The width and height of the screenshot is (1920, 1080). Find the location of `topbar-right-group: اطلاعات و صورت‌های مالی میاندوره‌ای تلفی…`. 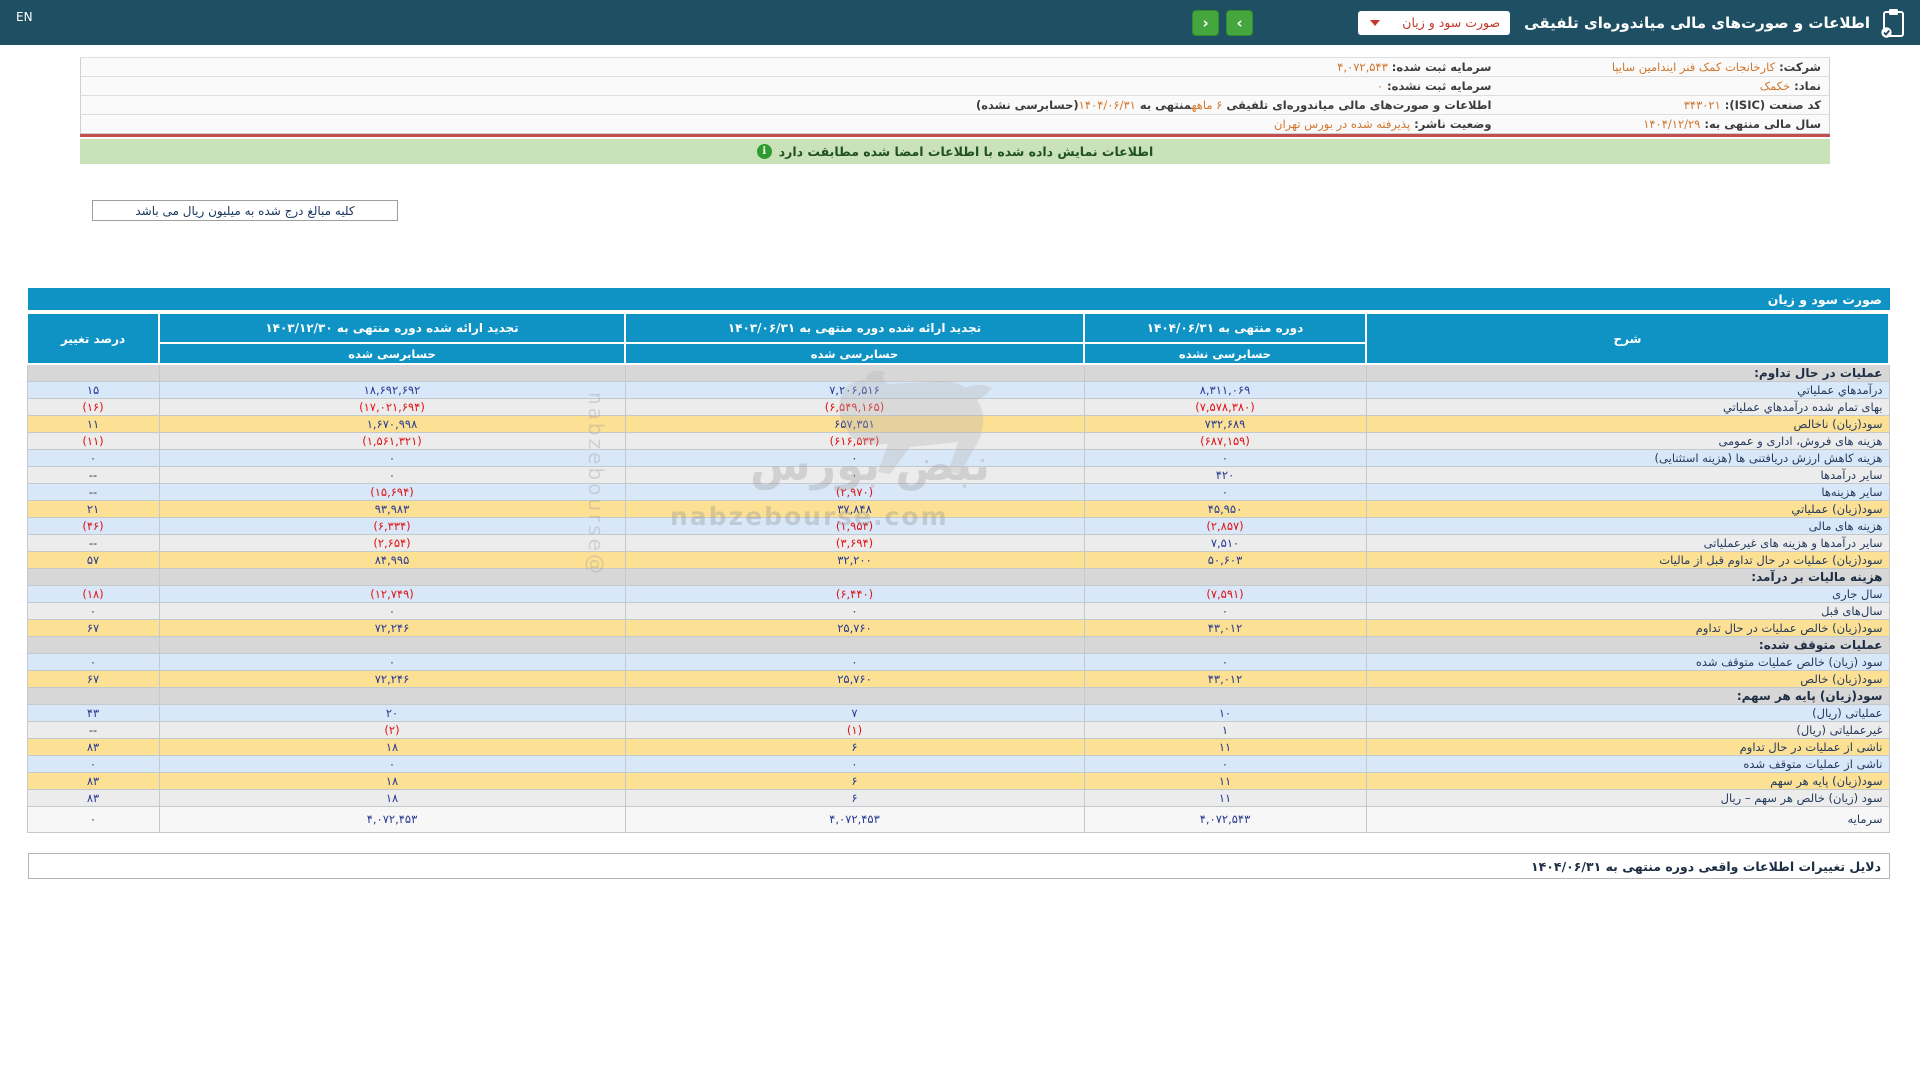

topbar-right-group: اطلاعات و صورت‌های مالی میاندوره‌ای تلفی… is located at coordinates (1545, 23).